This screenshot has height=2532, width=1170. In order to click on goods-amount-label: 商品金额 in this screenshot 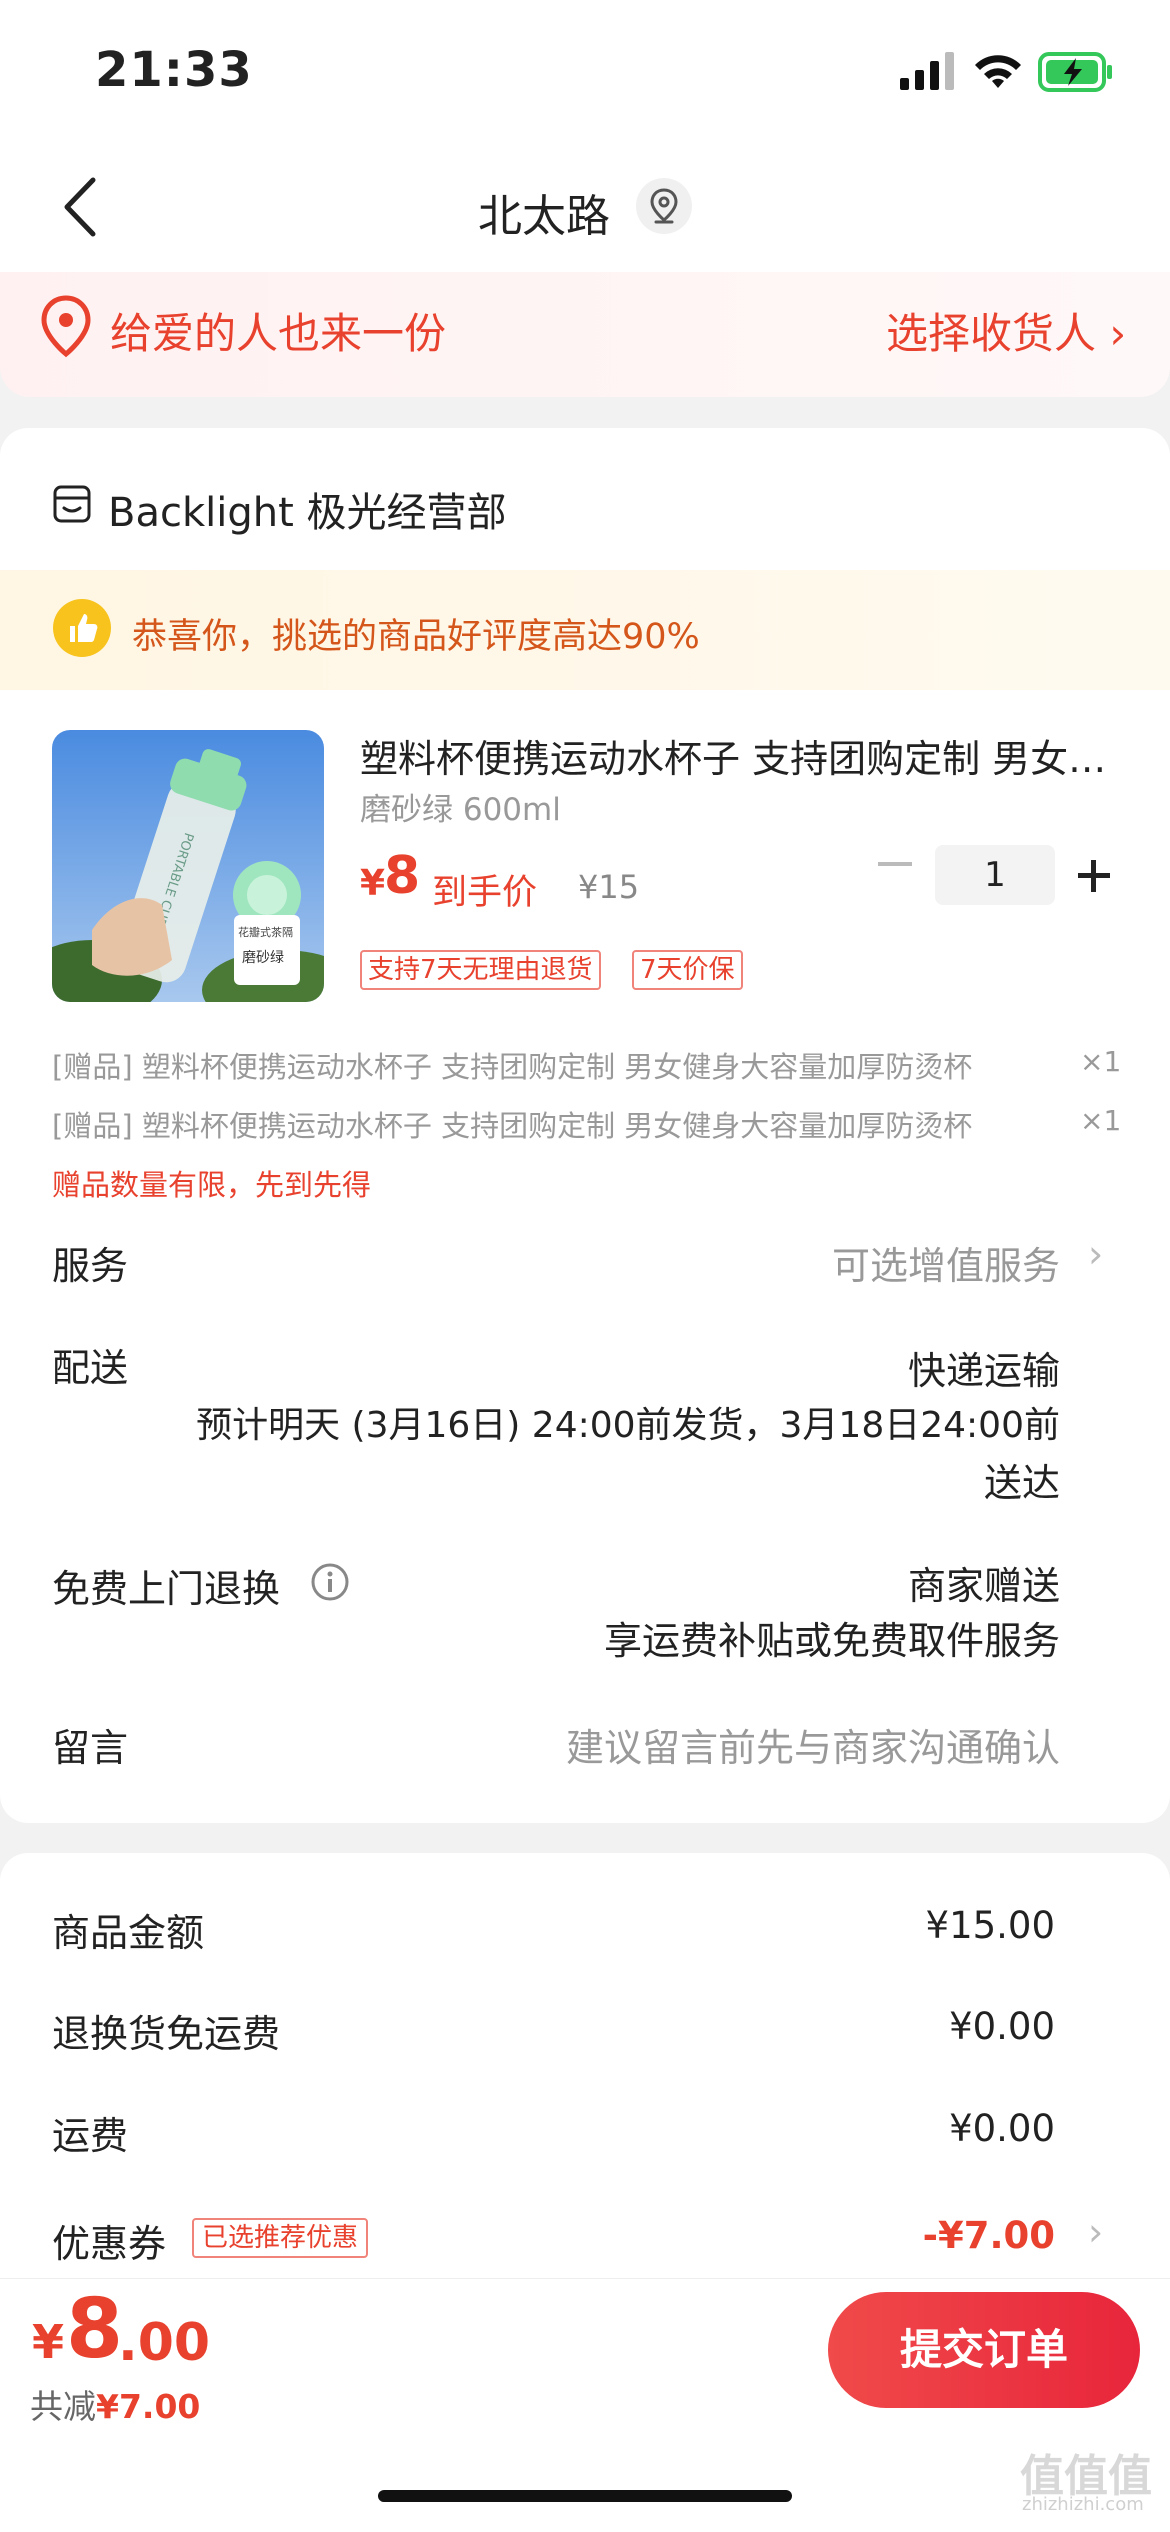, I will do `click(128, 1933)`.